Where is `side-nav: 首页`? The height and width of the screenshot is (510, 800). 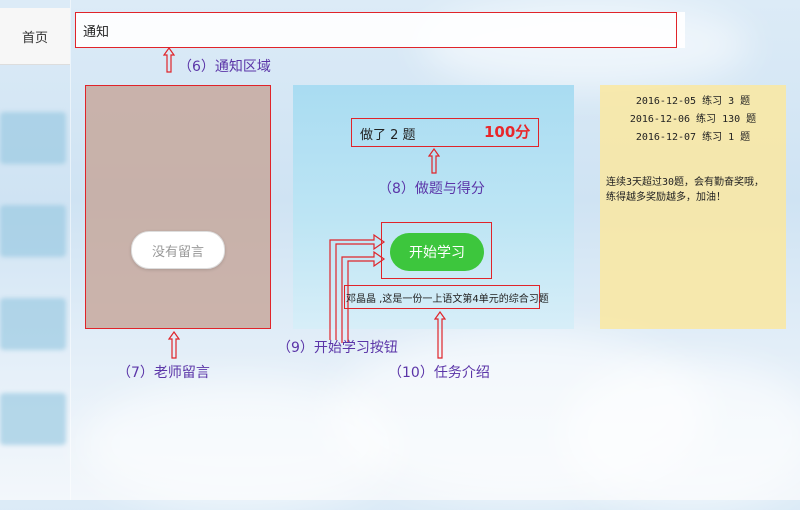 side-nav: 首页 is located at coordinates (35, 250).